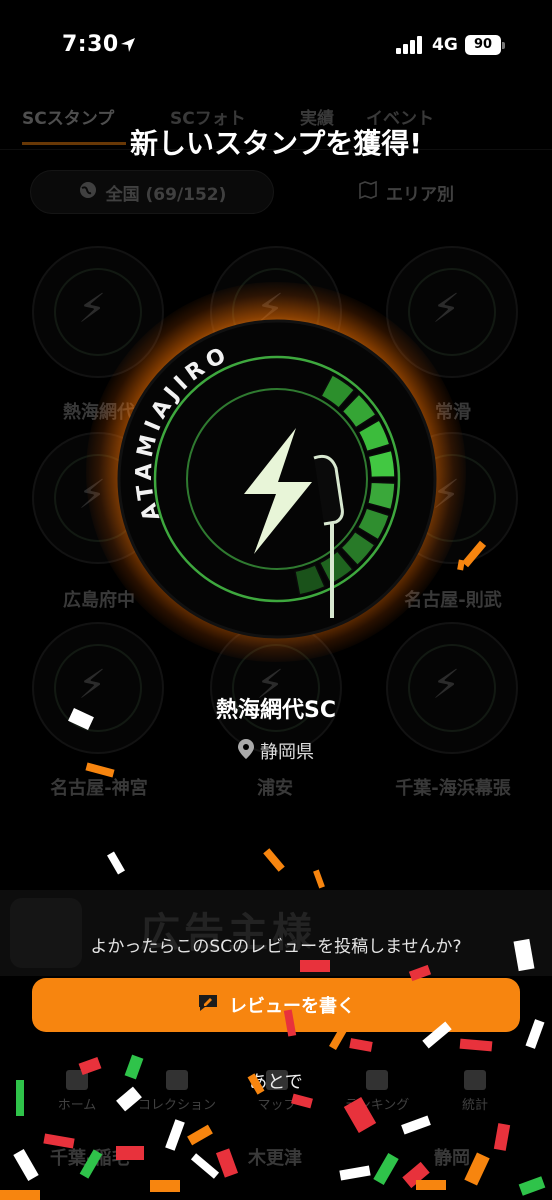  What do you see at coordinates (368, 192) in the screenshot?
I see `map-icon` at bounding box center [368, 192].